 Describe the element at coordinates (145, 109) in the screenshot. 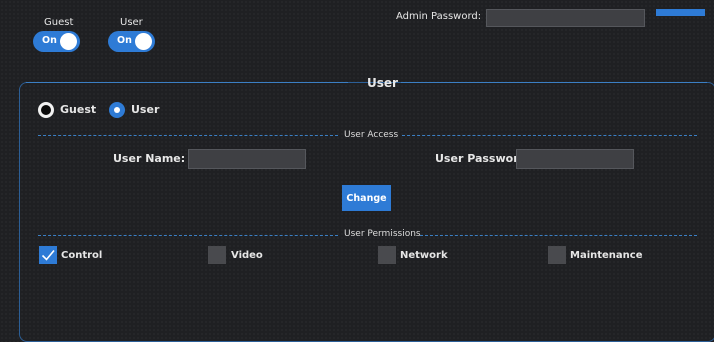

I see `user-radio-label: User` at that location.